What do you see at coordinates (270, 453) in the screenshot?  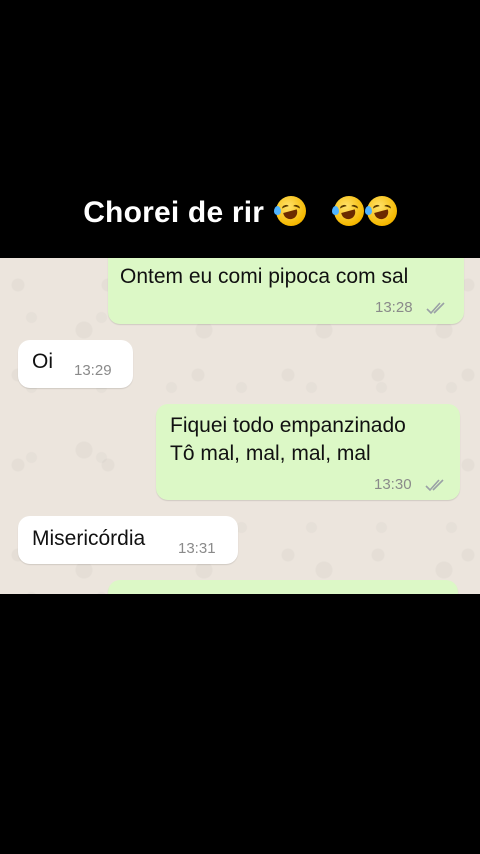 I see `message-text: Tô mal, mal, mal, mal` at bounding box center [270, 453].